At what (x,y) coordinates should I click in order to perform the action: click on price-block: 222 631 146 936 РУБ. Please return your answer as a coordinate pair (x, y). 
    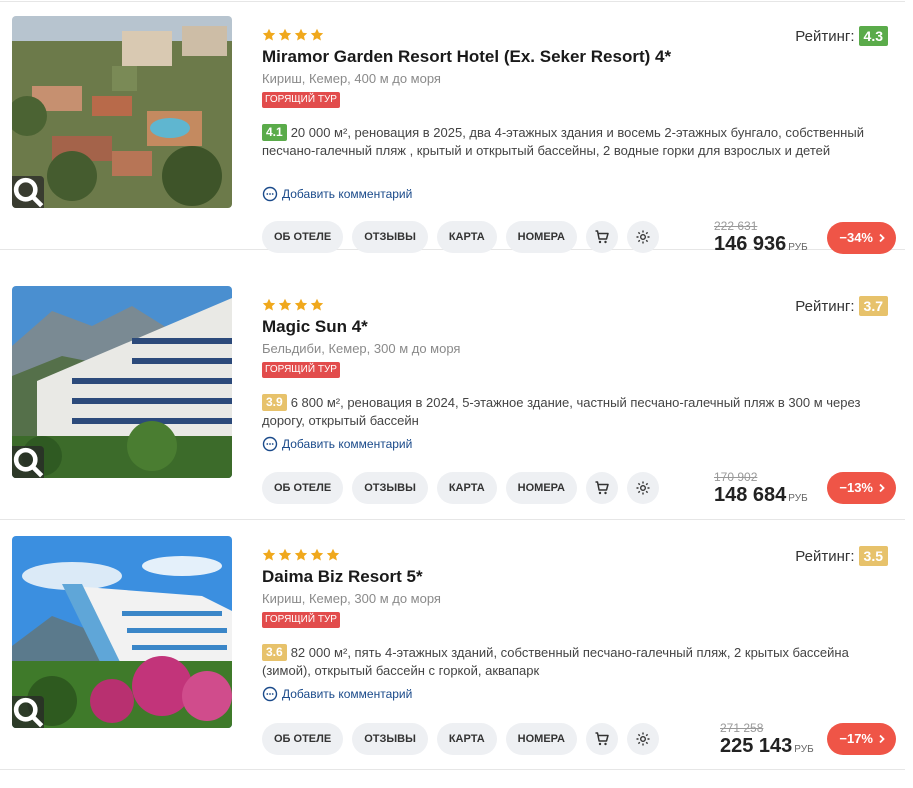
    Looking at the image, I should click on (761, 239).